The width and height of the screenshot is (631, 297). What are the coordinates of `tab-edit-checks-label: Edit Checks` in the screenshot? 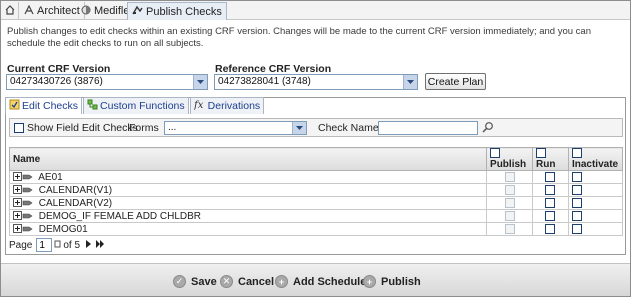 It's located at (50, 106).